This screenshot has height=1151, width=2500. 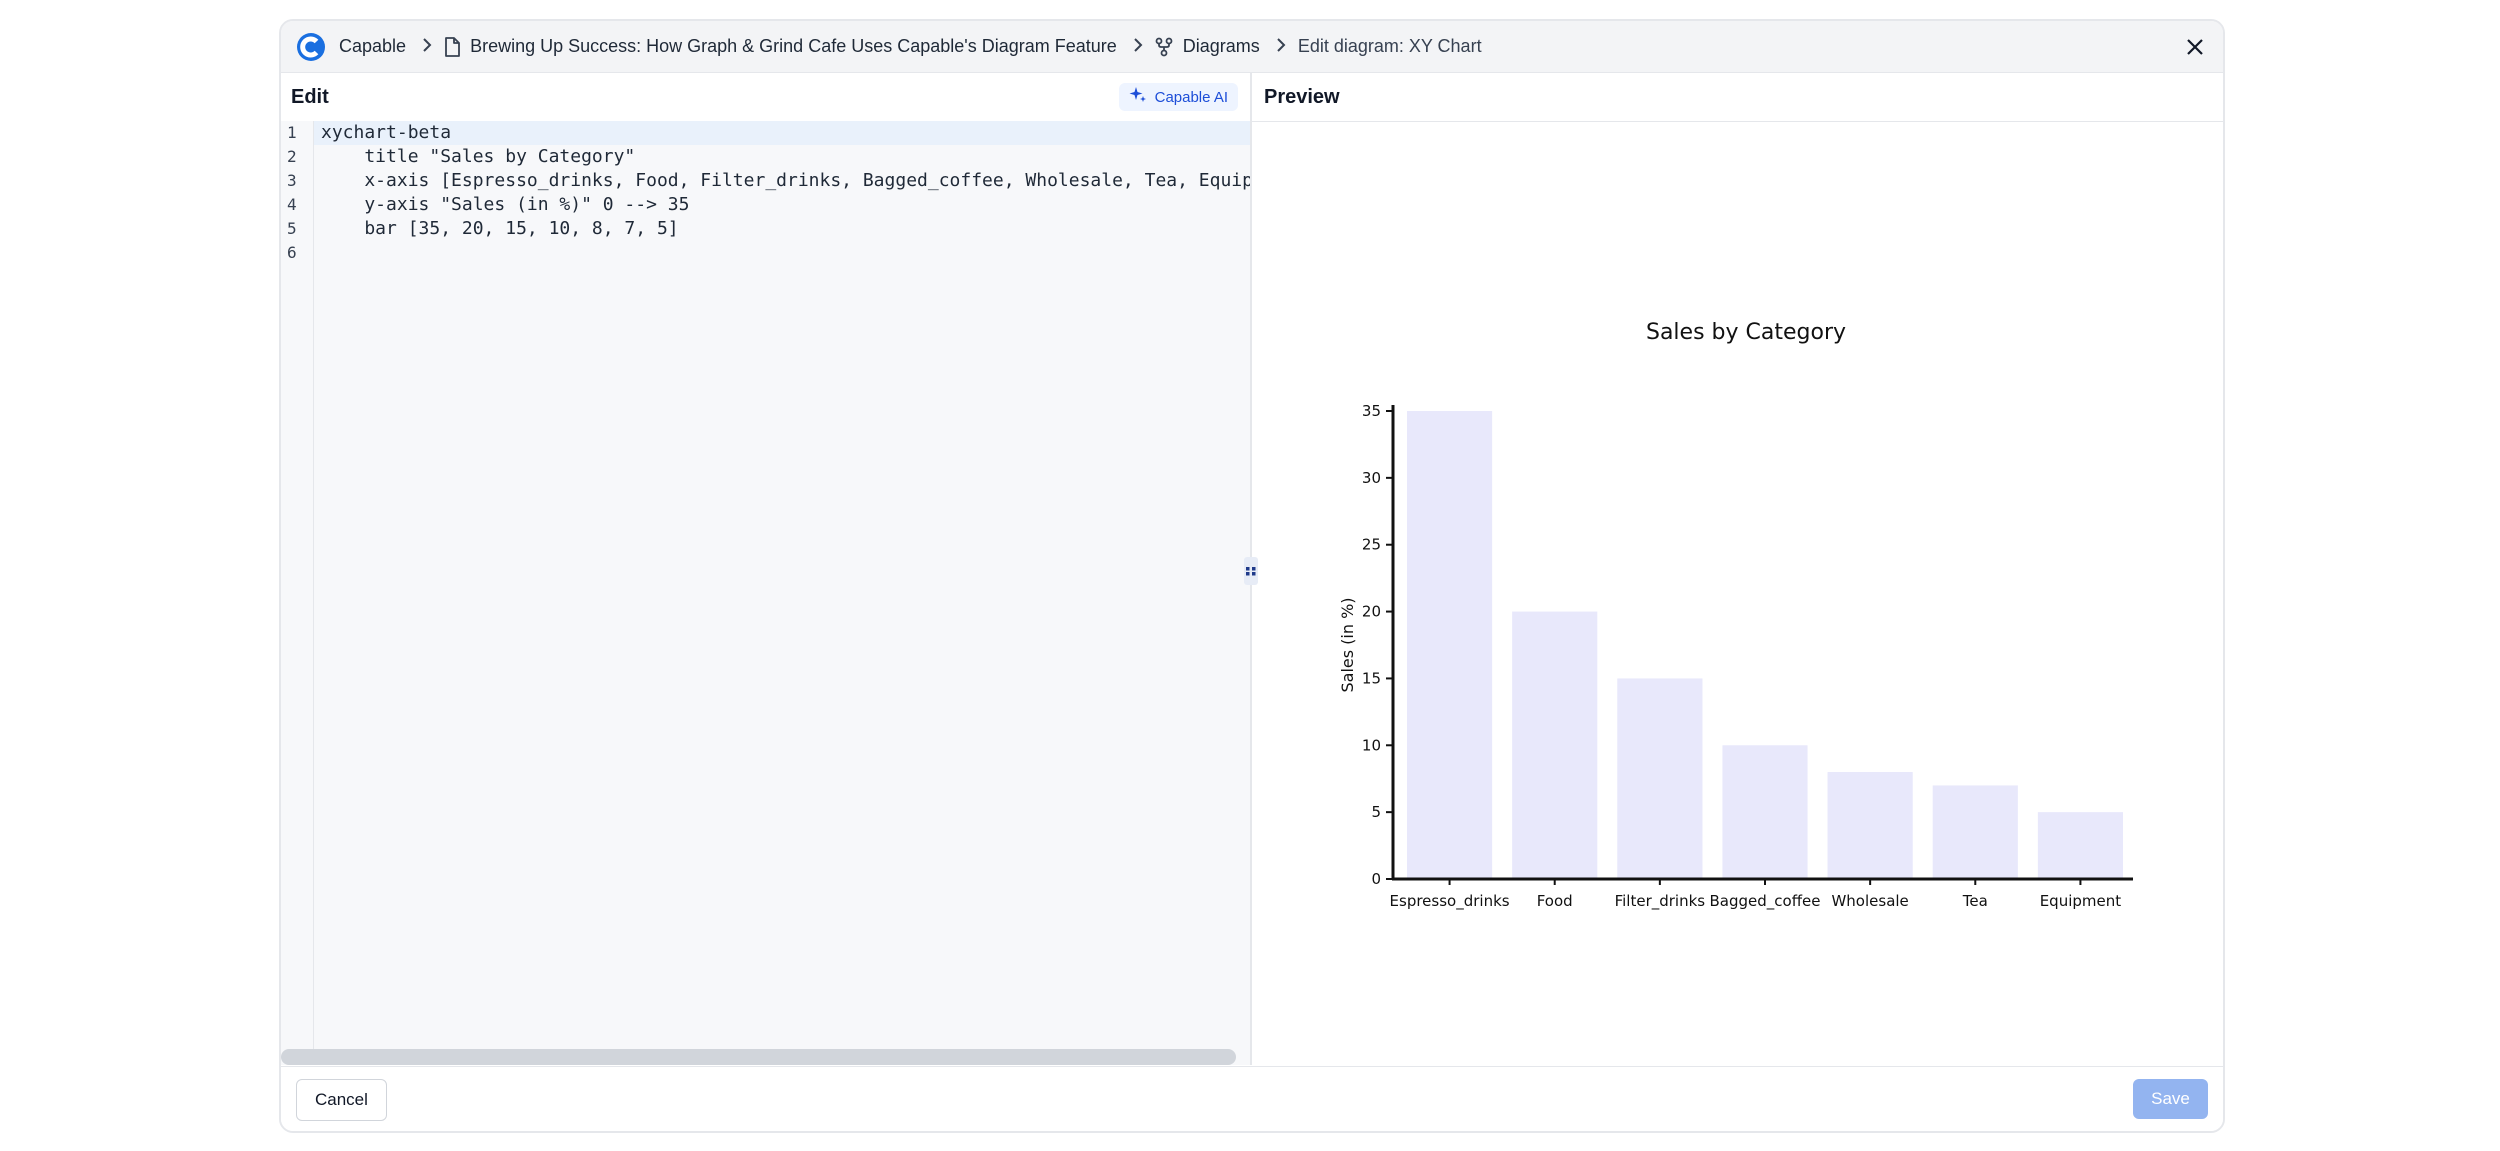 I want to click on code-line: xychart-beta, so click(x=782, y=133).